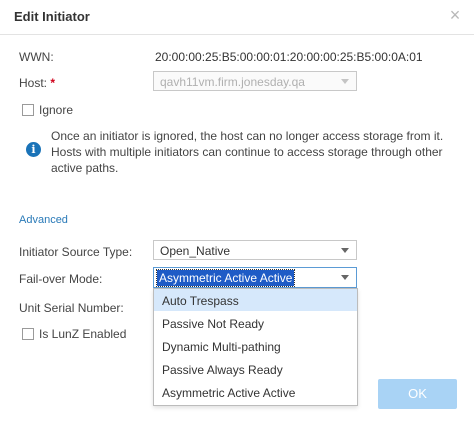 The height and width of the screenshot is (421, 474). I want to click on host-select: qavh11vm.firm.jonesday.qa, so click(255, 81).